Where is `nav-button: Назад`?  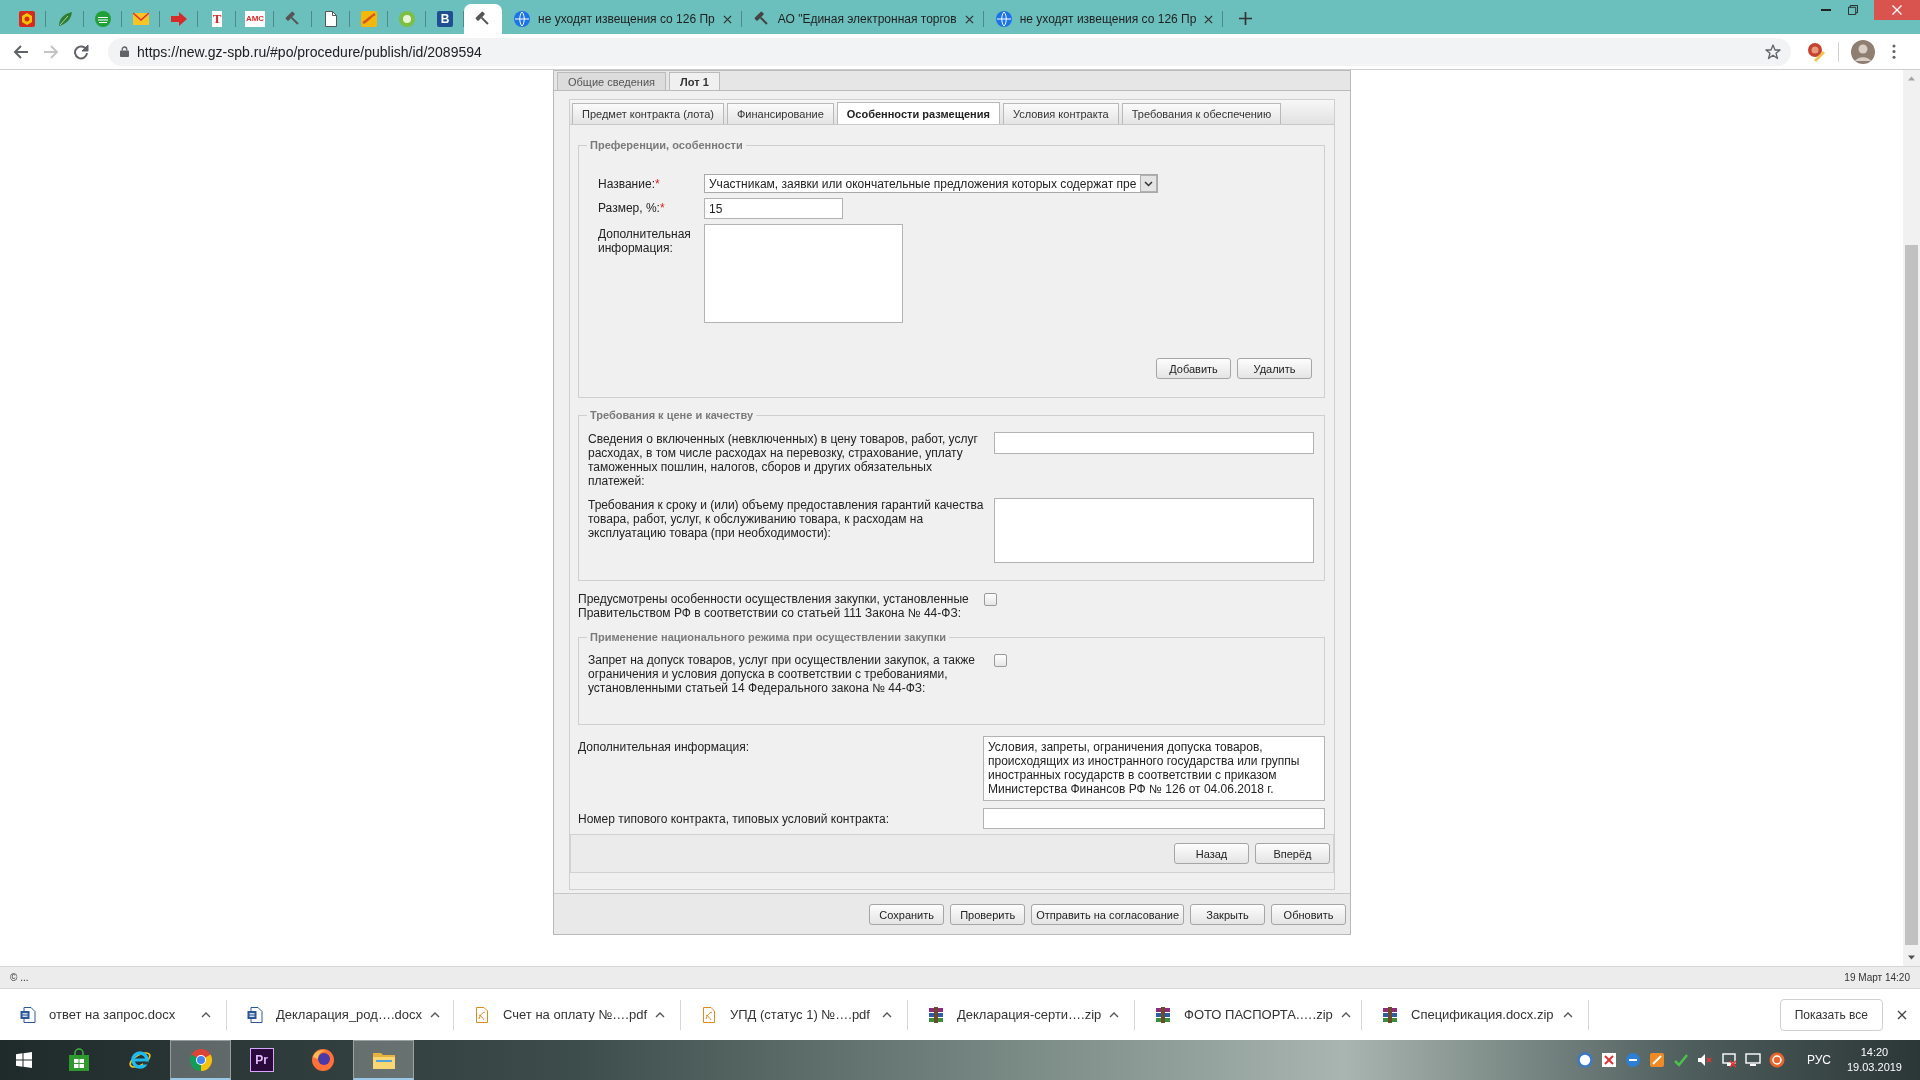
nav-button: Назад is located at coordinates (1211, 853).